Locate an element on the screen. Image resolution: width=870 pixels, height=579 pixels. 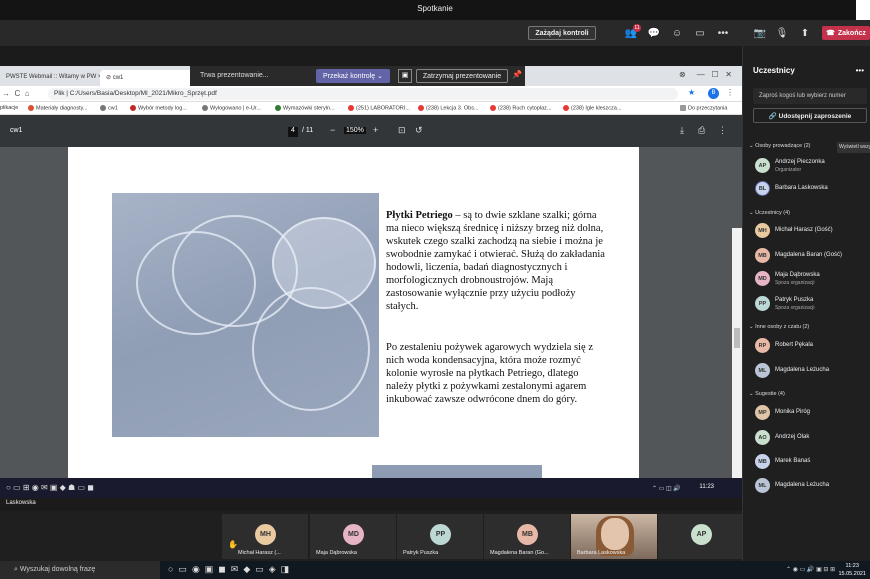
taskbar-app-icon: ○ ▭ ◉ ▣ ◼ ✉ ◆ ▭ ◈ ◨ is located at coordinates (228, 569).